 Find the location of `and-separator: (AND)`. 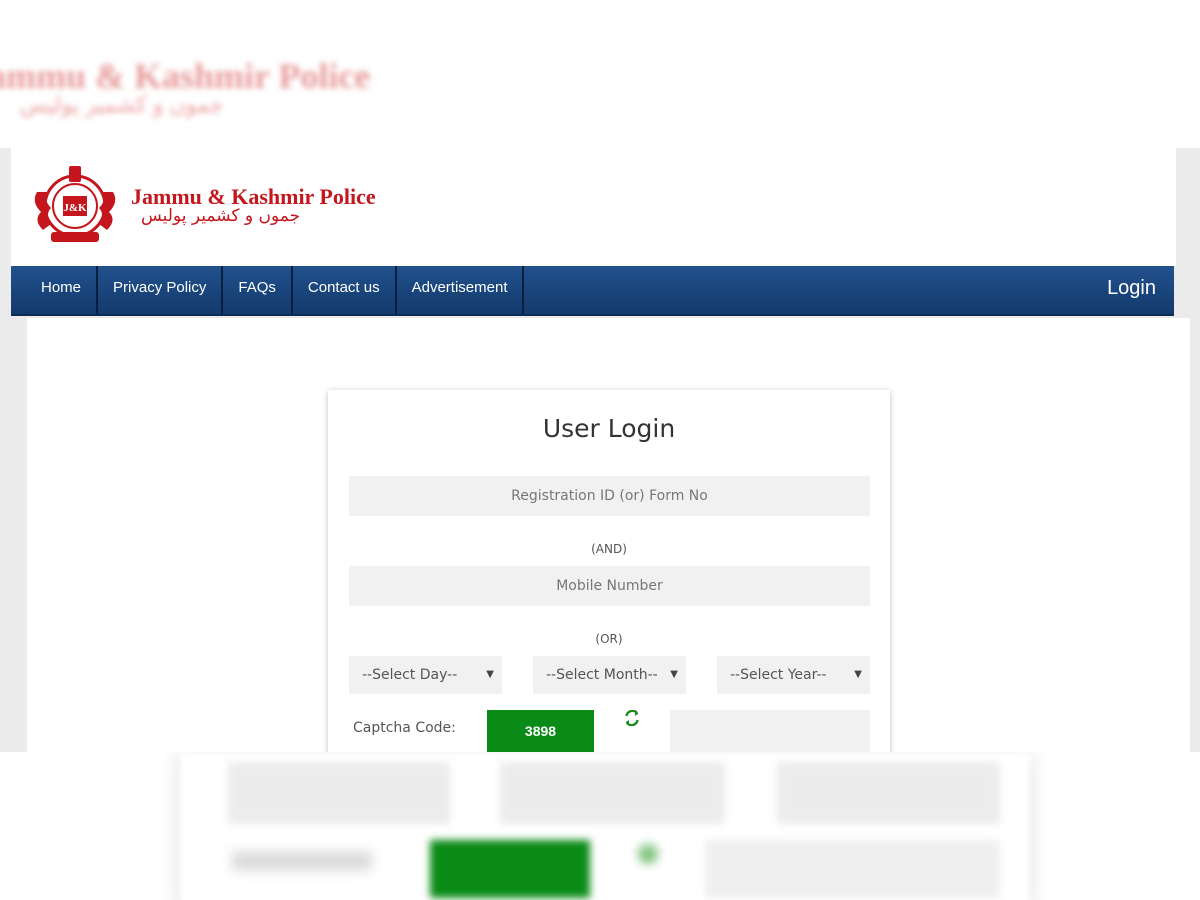

and-separator: (AND) is located at coordinates (609, 549).